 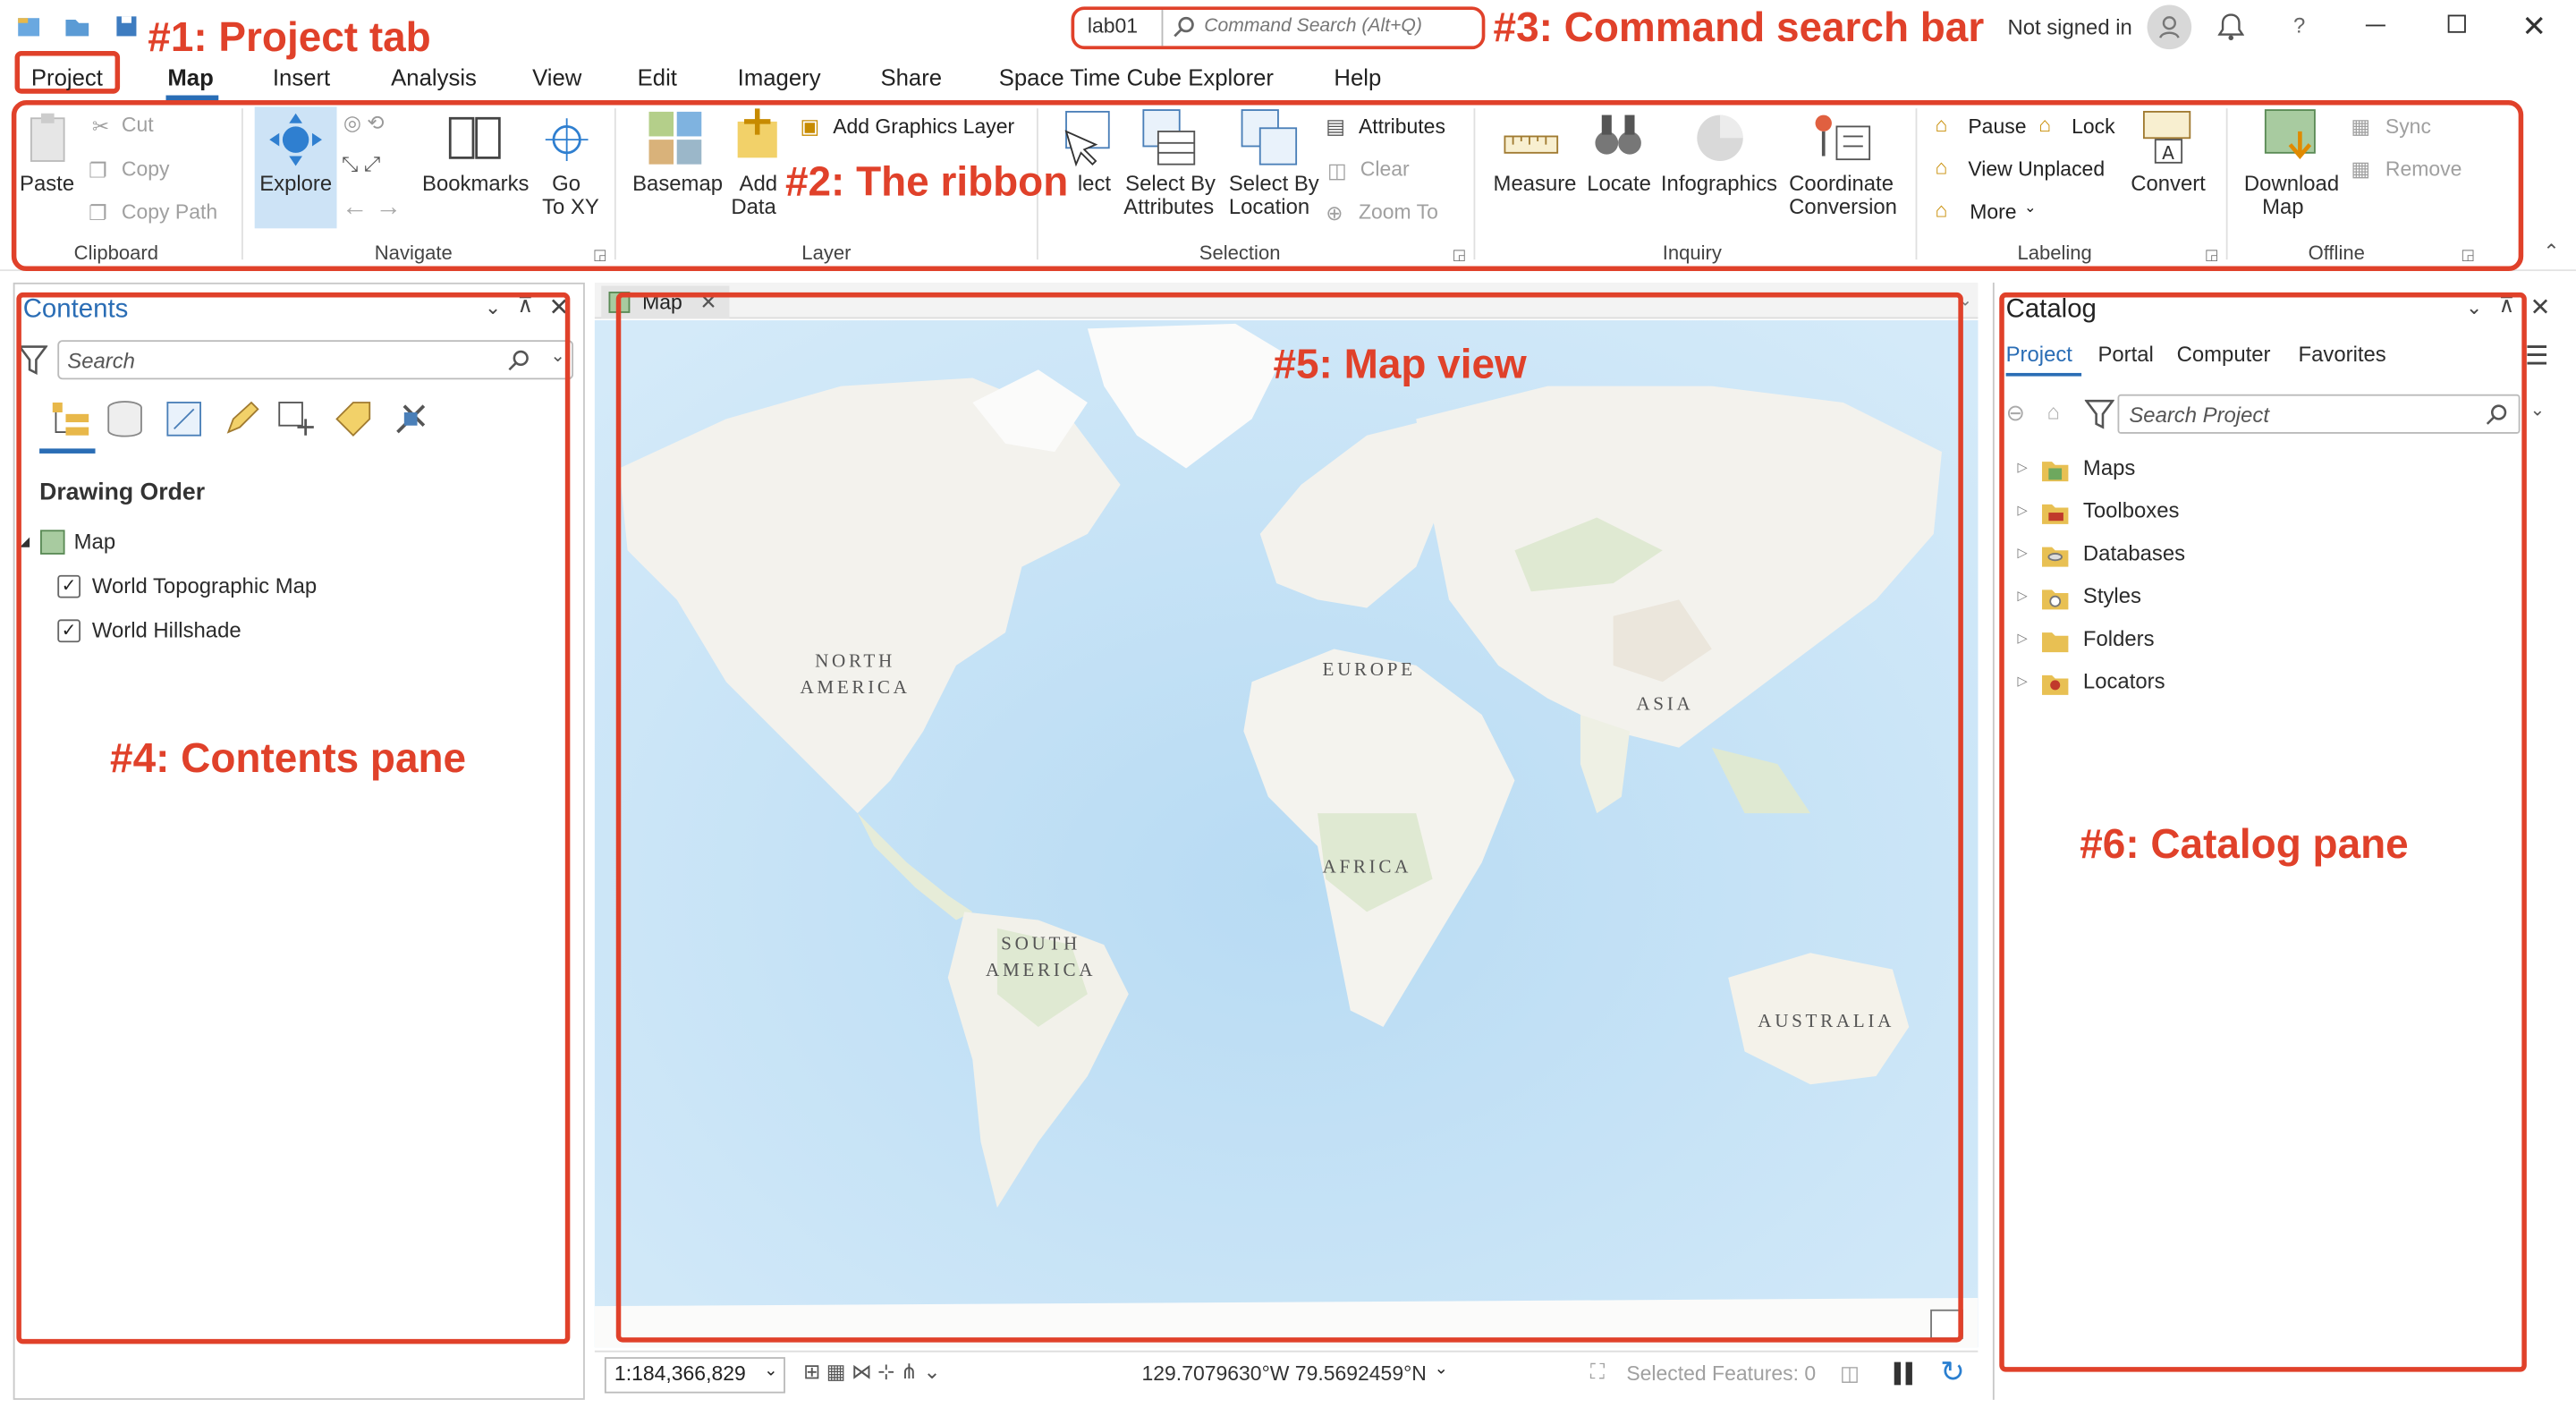 I want to click on open-project-icon, so click(x=77, y=26).